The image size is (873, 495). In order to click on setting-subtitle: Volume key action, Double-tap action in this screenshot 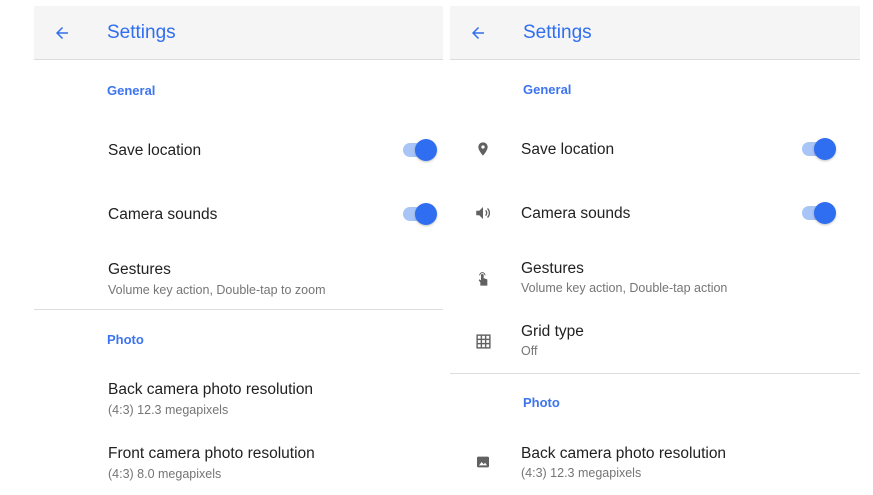, I will do `click(624, 288)`.